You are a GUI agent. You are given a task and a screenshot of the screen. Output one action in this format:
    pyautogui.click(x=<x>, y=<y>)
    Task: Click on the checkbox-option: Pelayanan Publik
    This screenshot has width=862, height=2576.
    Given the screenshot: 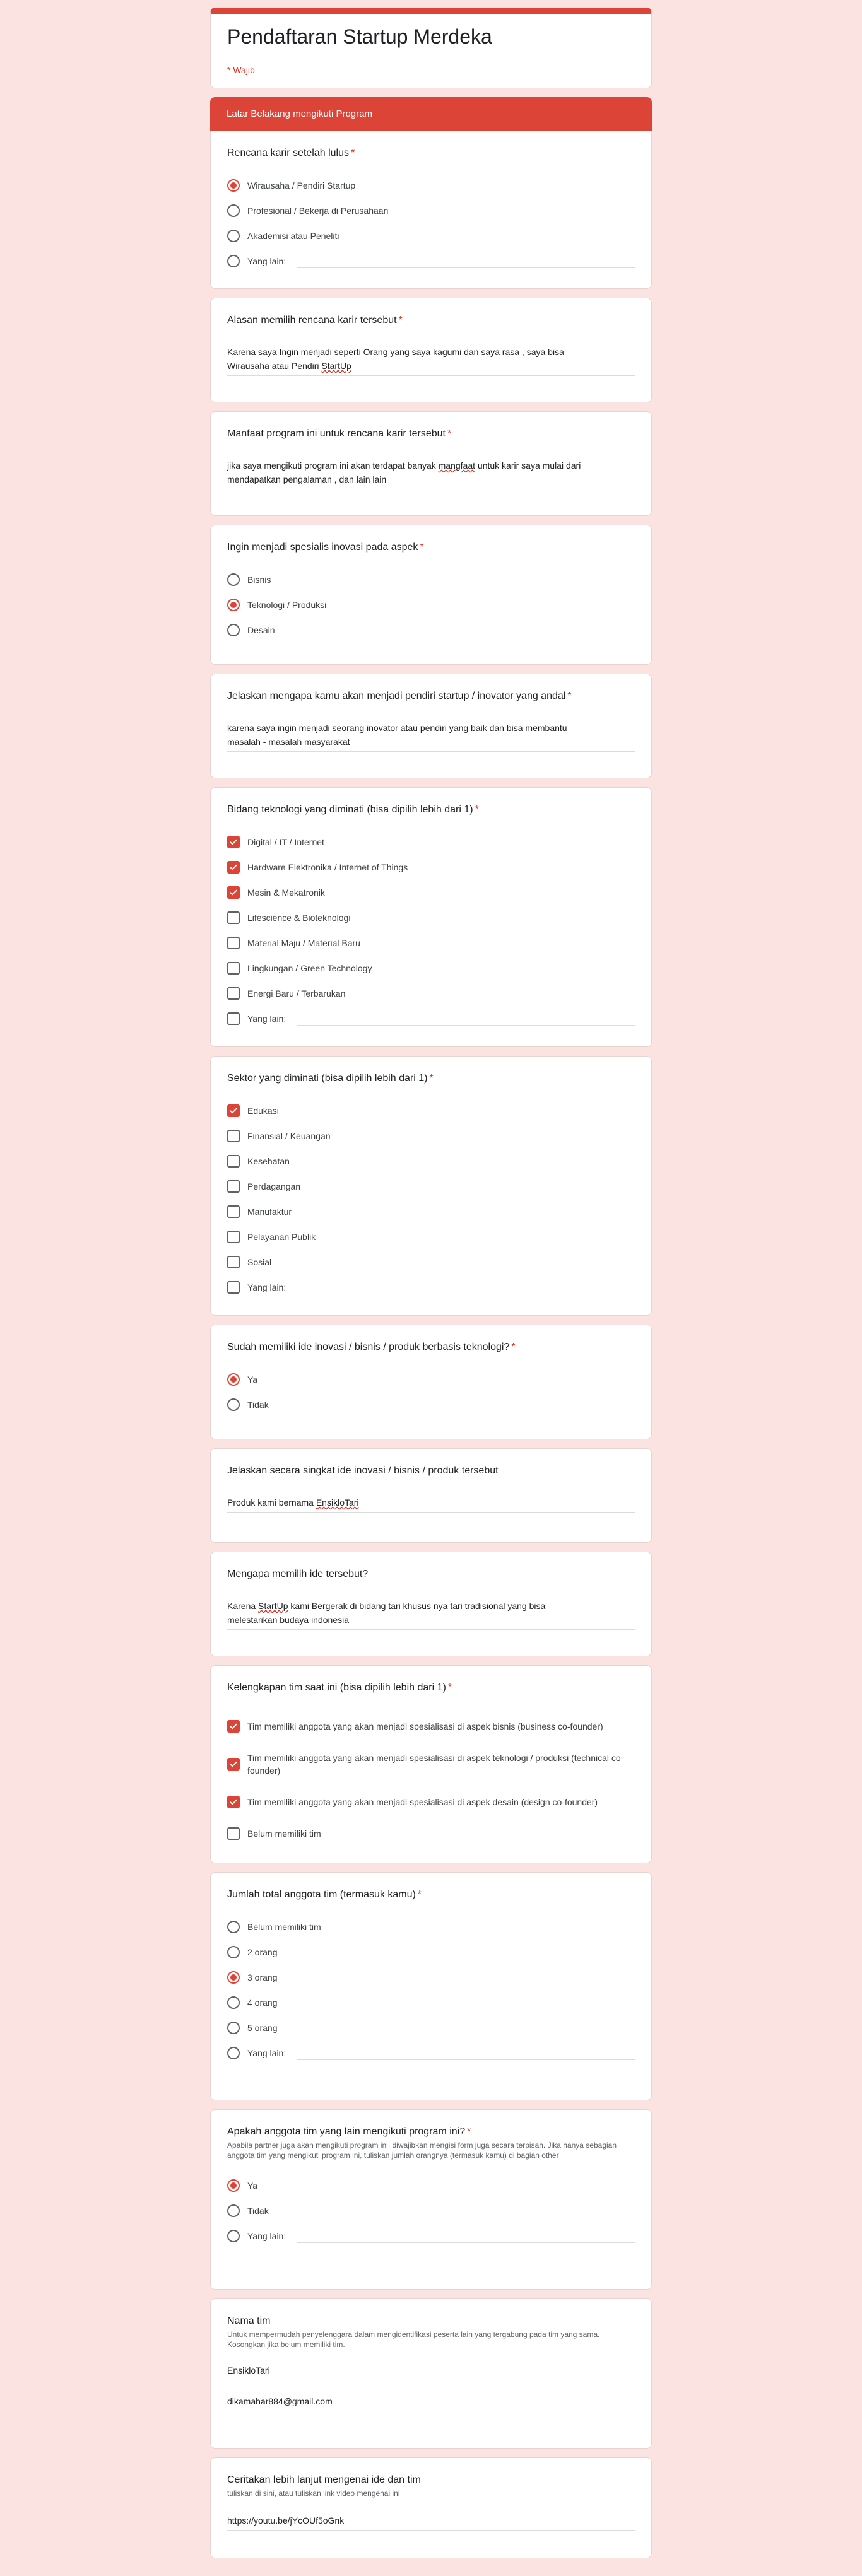 What is the action you would take?
    pyautogui.click(x=431, y=1237)
    